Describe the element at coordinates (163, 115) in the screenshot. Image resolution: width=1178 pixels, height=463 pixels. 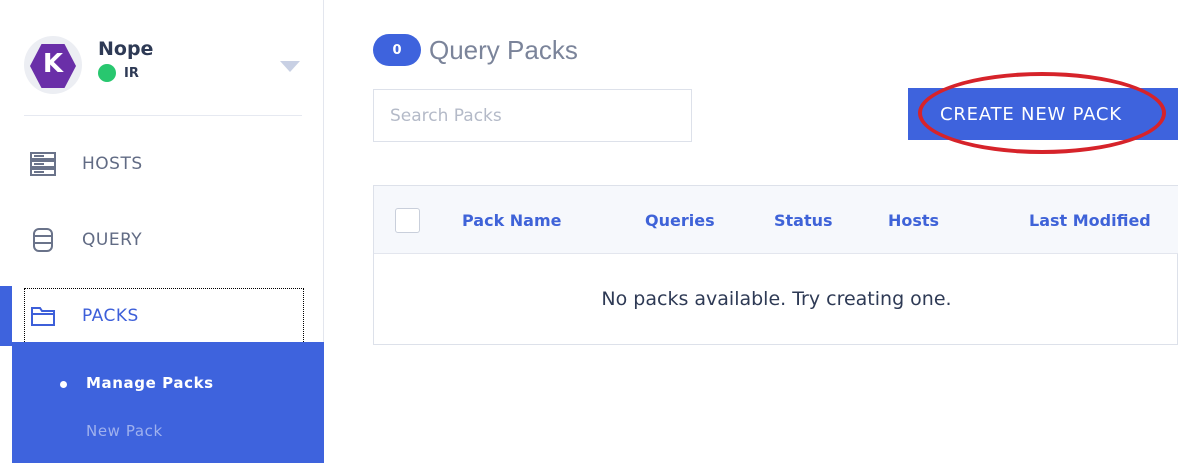
I see `divider` at that location.